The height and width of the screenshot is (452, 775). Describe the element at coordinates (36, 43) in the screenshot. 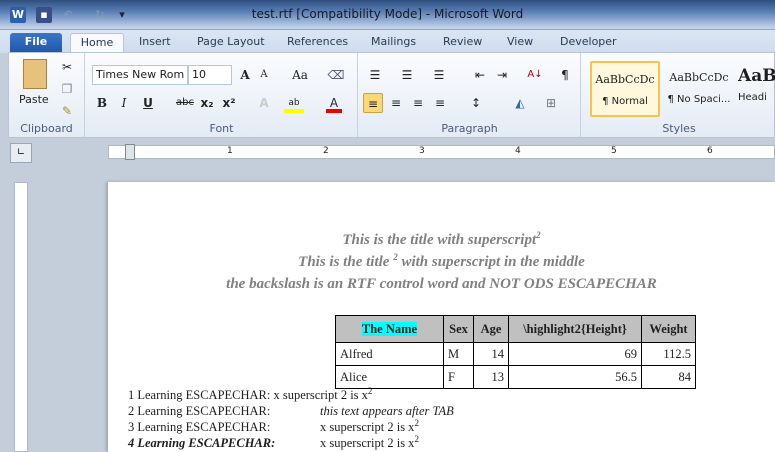

I see `tab-file: File` at that location.